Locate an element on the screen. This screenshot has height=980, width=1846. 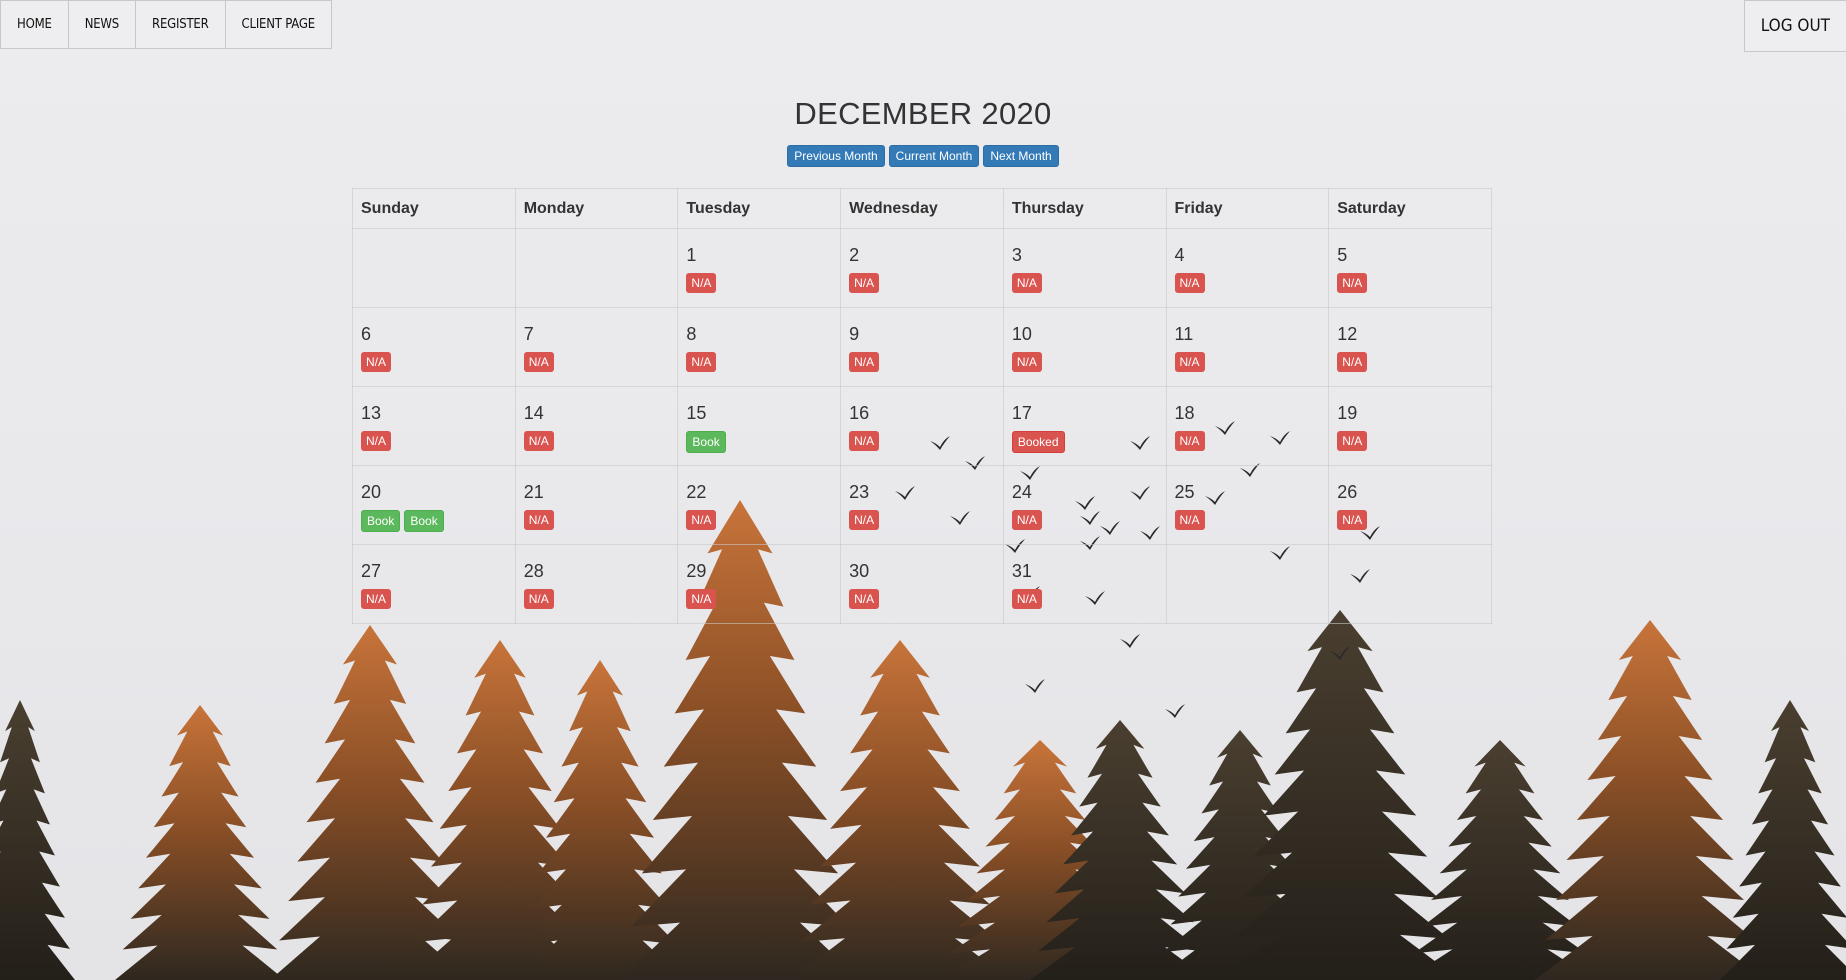
day-number: 5 is located at coordinates (1342, 255).